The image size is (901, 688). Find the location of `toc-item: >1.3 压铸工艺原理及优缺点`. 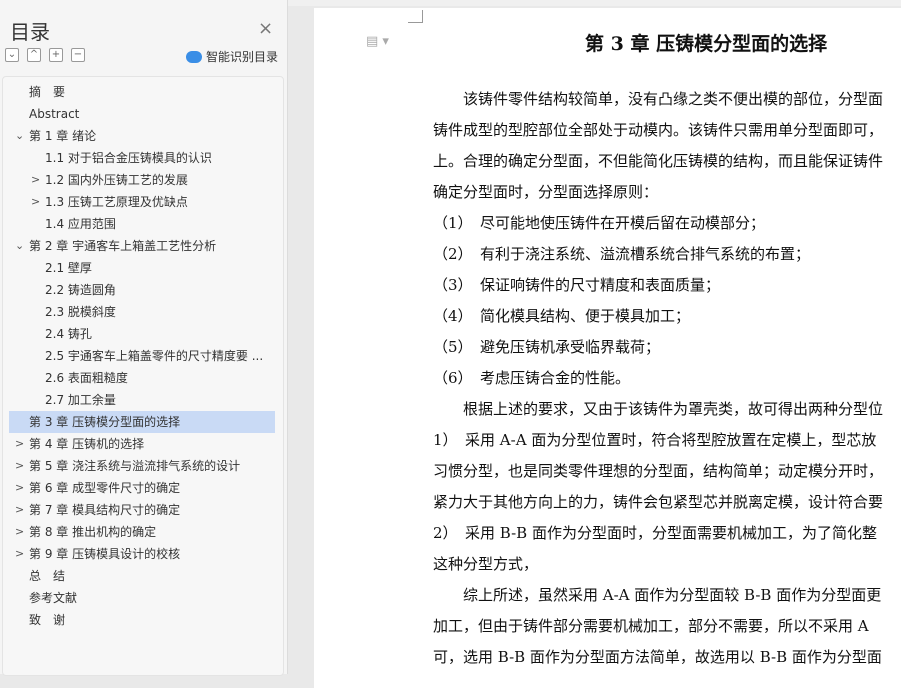

toc-item: >1.3 压铸工艺原理及优缺点 is located at coordinates (142, 202).